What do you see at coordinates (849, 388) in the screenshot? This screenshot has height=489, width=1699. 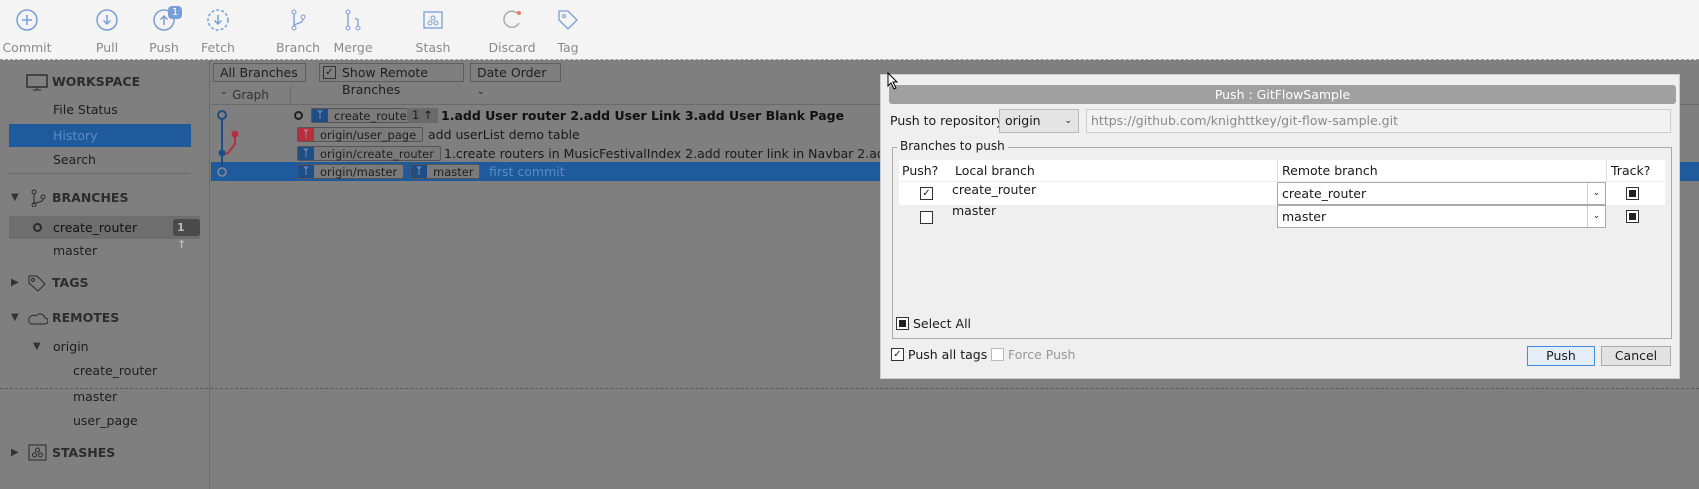 I see `pane-splitter` at bounding box center [849, 388].